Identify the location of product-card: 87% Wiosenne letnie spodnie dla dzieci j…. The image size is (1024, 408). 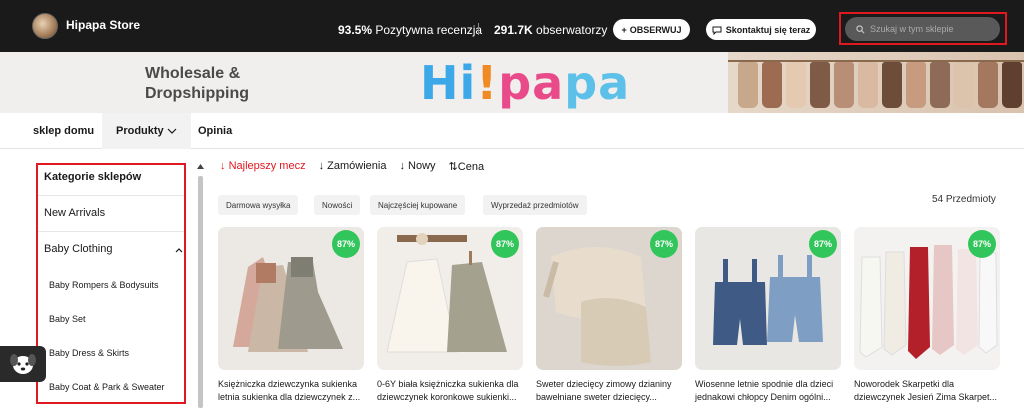
(768, 317).